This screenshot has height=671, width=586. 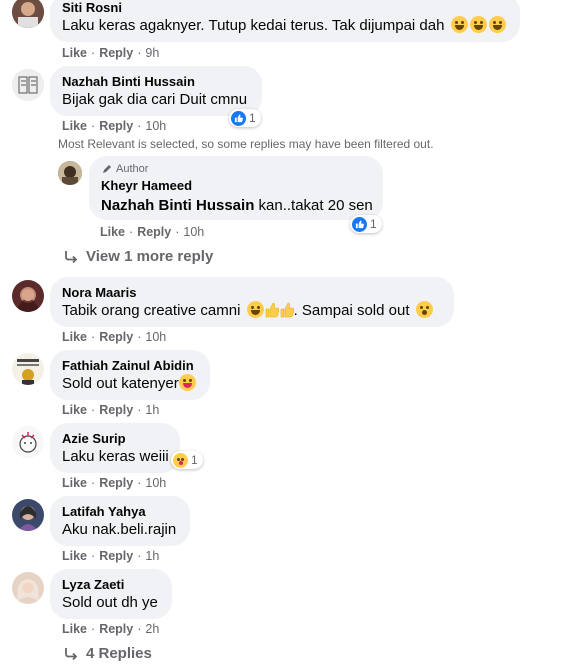 I want to click on timestamp: 9h, so click(x=152, y=53).